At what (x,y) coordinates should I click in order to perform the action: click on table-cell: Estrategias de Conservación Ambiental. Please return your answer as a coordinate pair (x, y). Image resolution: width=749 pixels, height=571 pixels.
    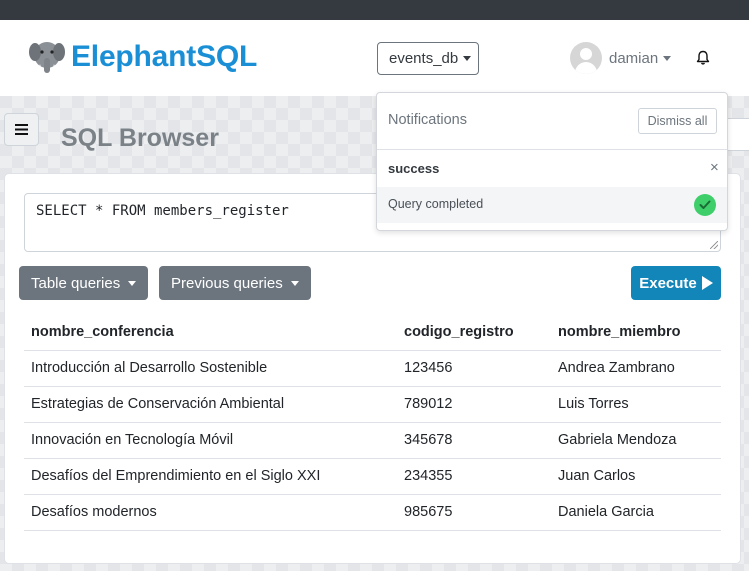
    Looking at the image, I should click on (210, 404).